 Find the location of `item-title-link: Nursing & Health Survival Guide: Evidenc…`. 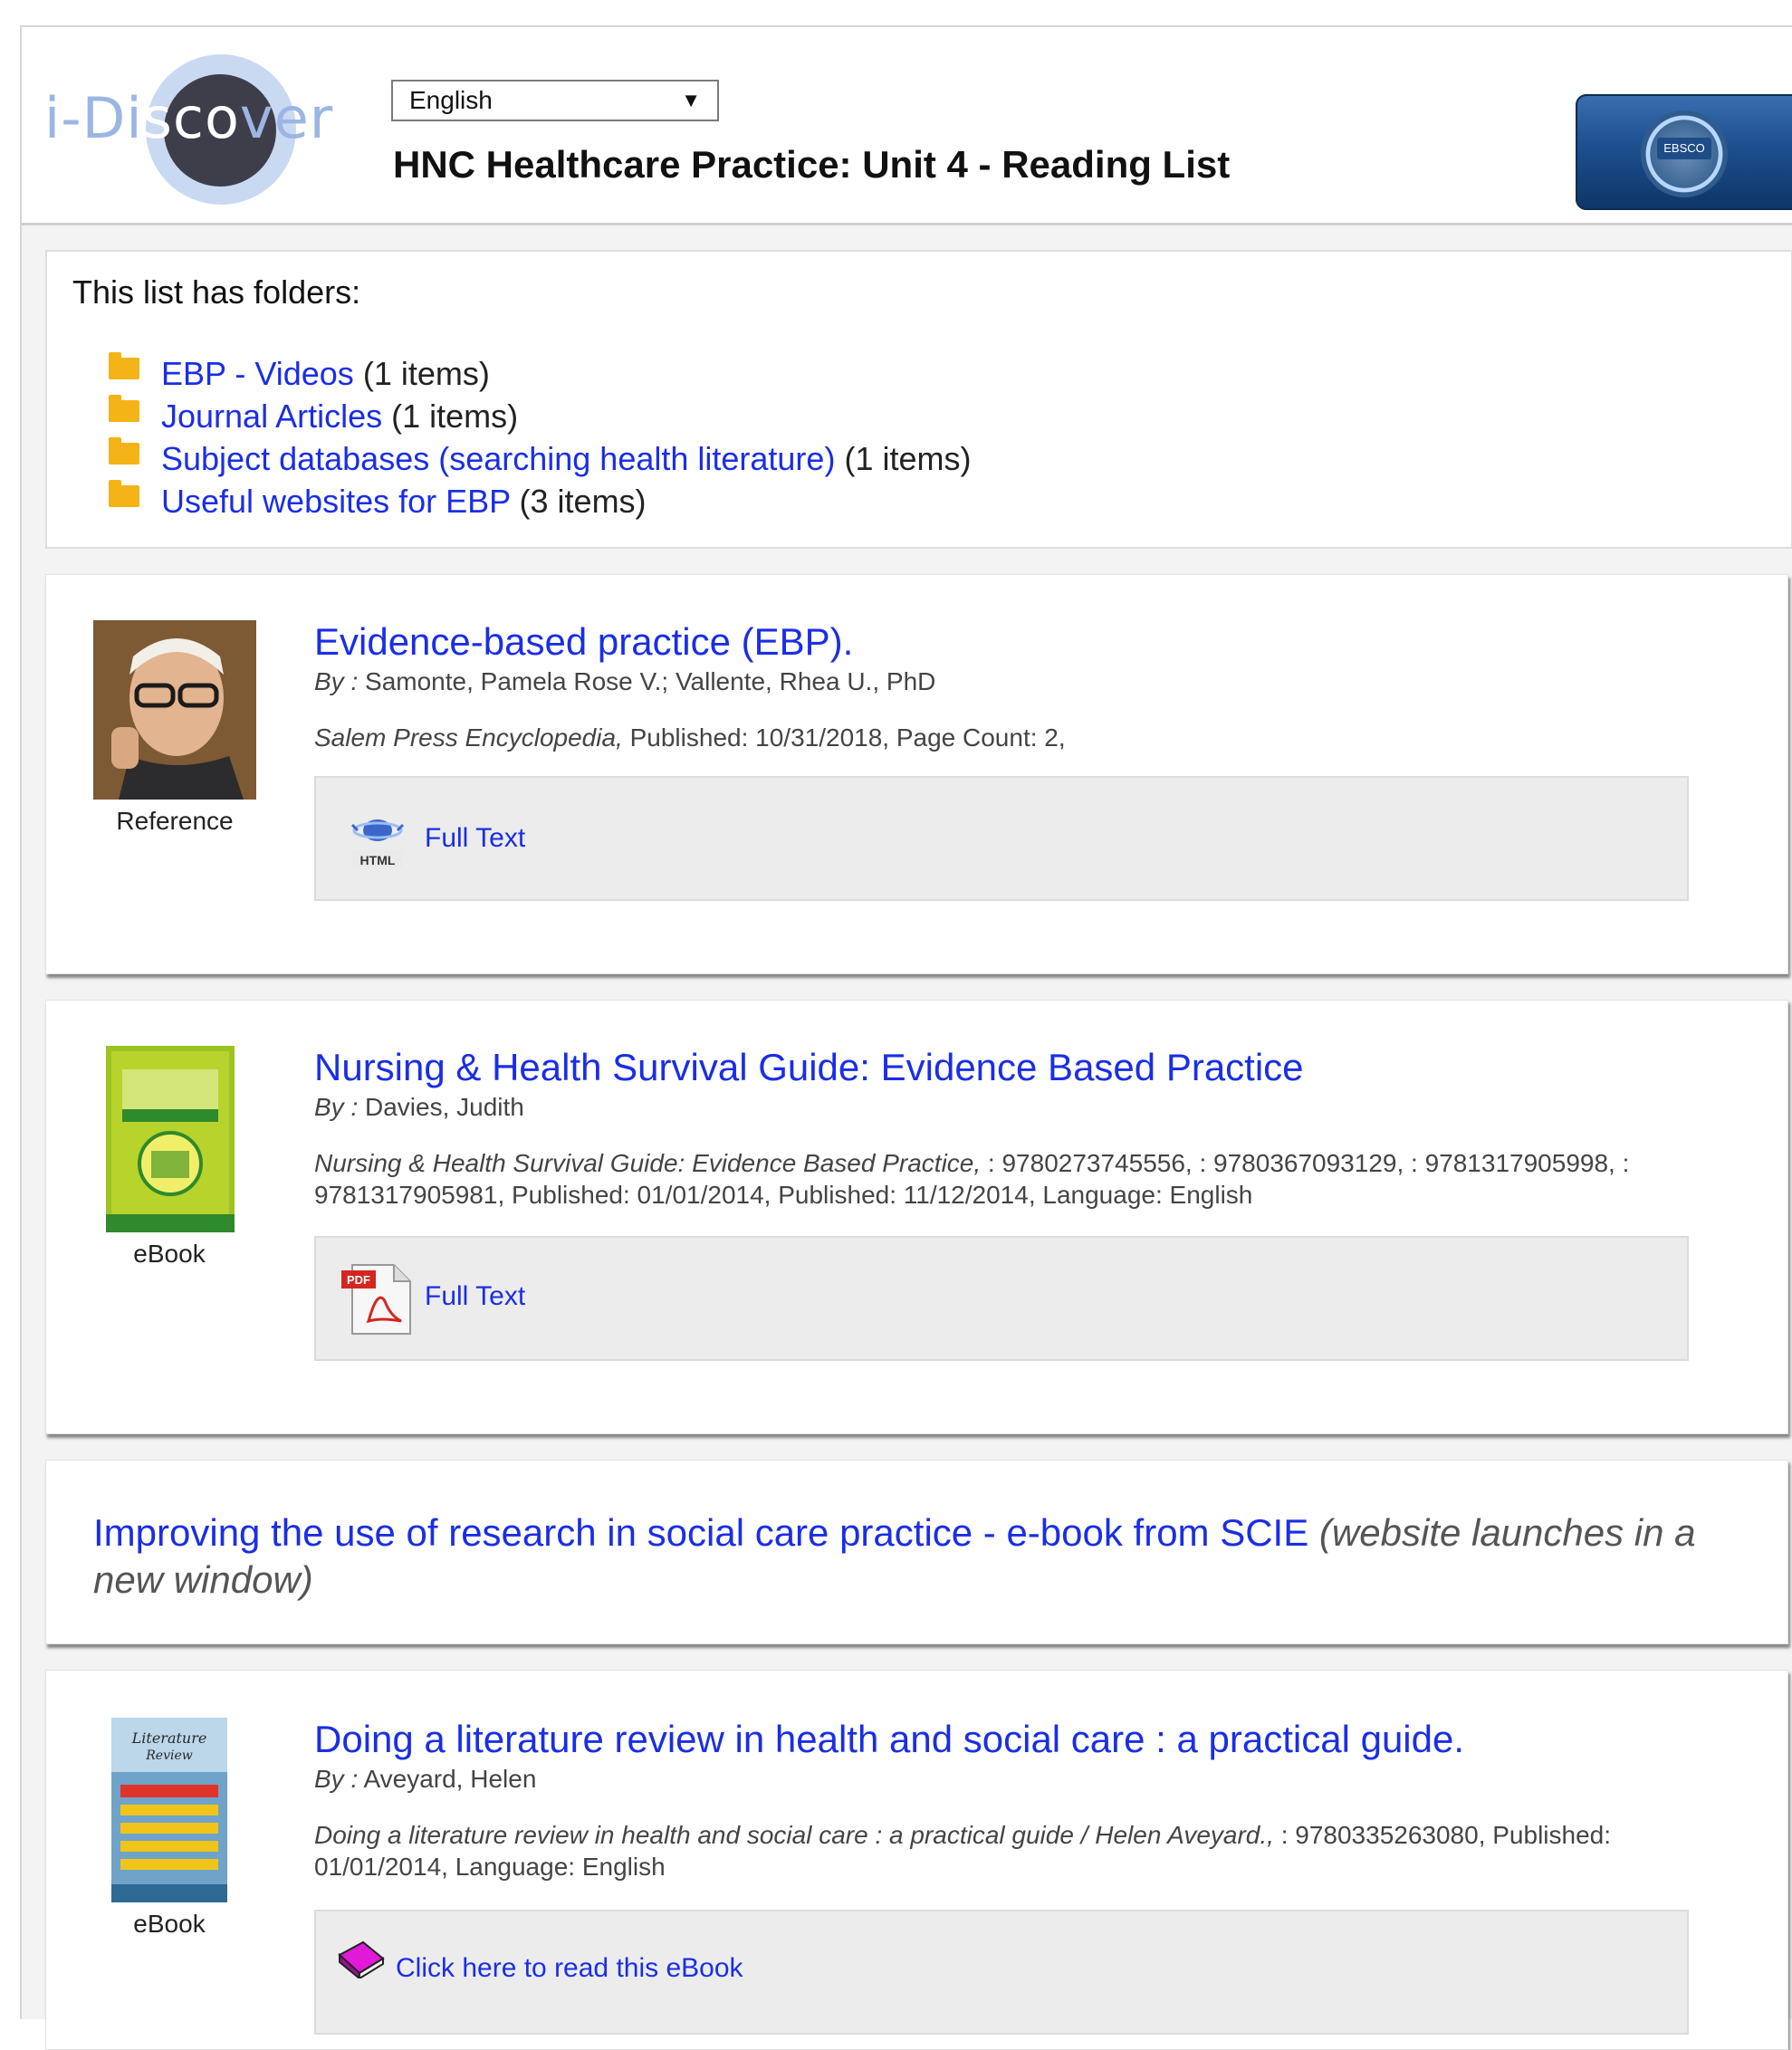

item-title-link: Nursing & Health Survival Guide: Evidenc… is located at coordinates (809, 1067).